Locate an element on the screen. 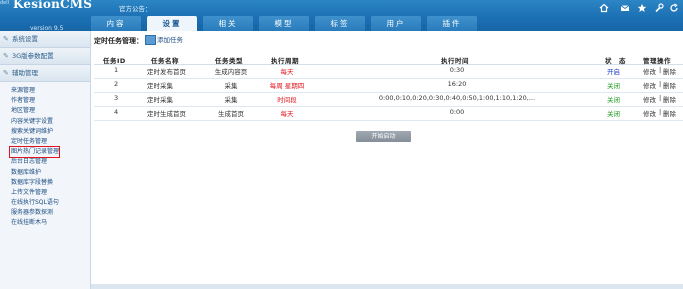  sidebar-section-label: 3G版参数配置 is located at coordinates (33, 56).